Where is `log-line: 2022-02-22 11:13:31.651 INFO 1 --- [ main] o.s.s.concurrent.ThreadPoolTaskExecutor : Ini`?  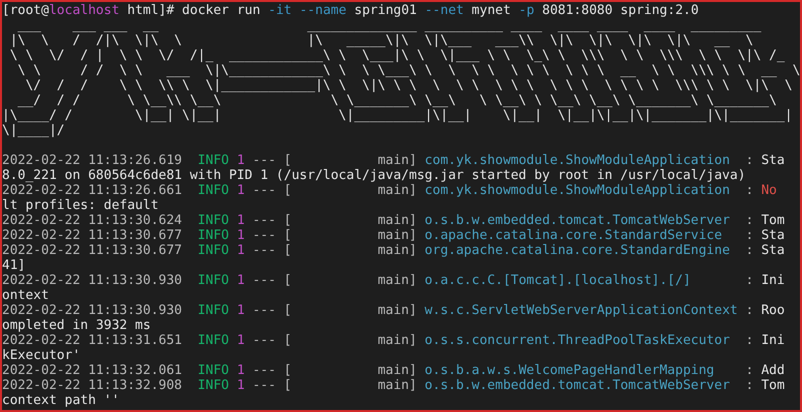 log-line: 2022-02-22 11:13:31.651 INFO 1 --- [ main] o.s.s.concurrent.ThreadPoolTaskExecutor : Ini is located at coordinates (393, 340).